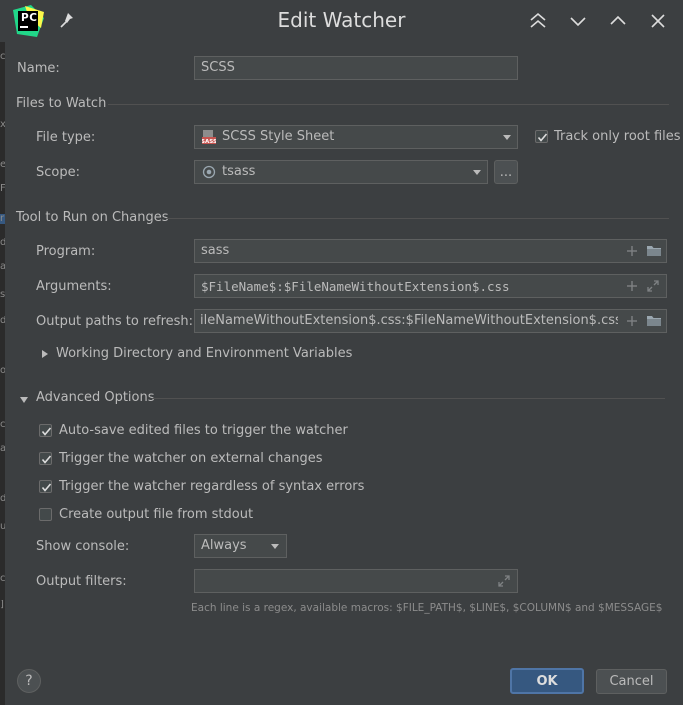 This screenshot has width=683, height=705. Describe the element at coordinates (209, 172) in the screenshot. I see `scope-icon` at that location.